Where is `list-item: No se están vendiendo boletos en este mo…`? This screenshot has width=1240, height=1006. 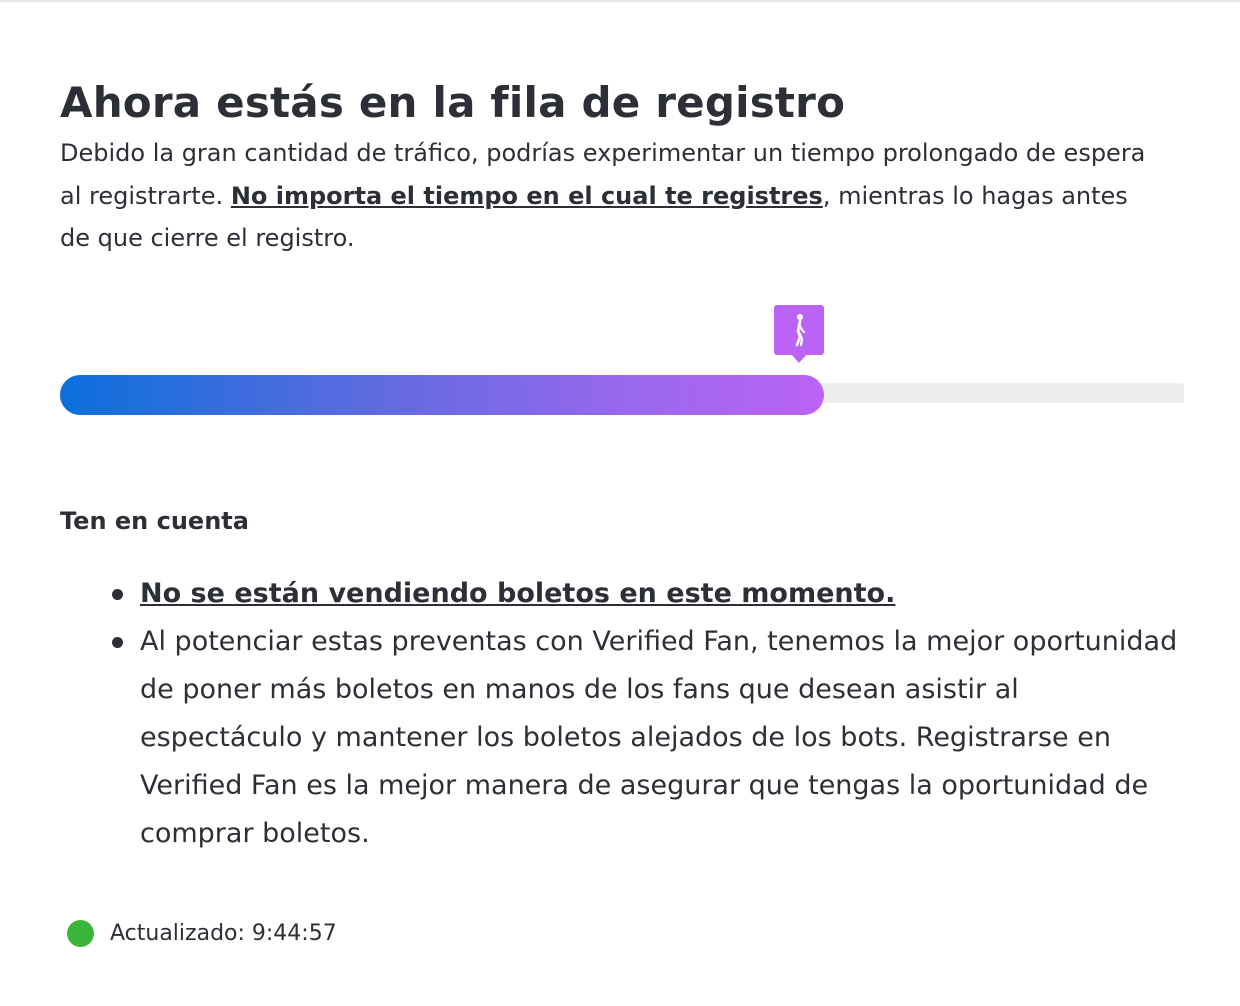
list-item: No se están vendiendo boletos en este mo… is located at coordinates (648, 594).